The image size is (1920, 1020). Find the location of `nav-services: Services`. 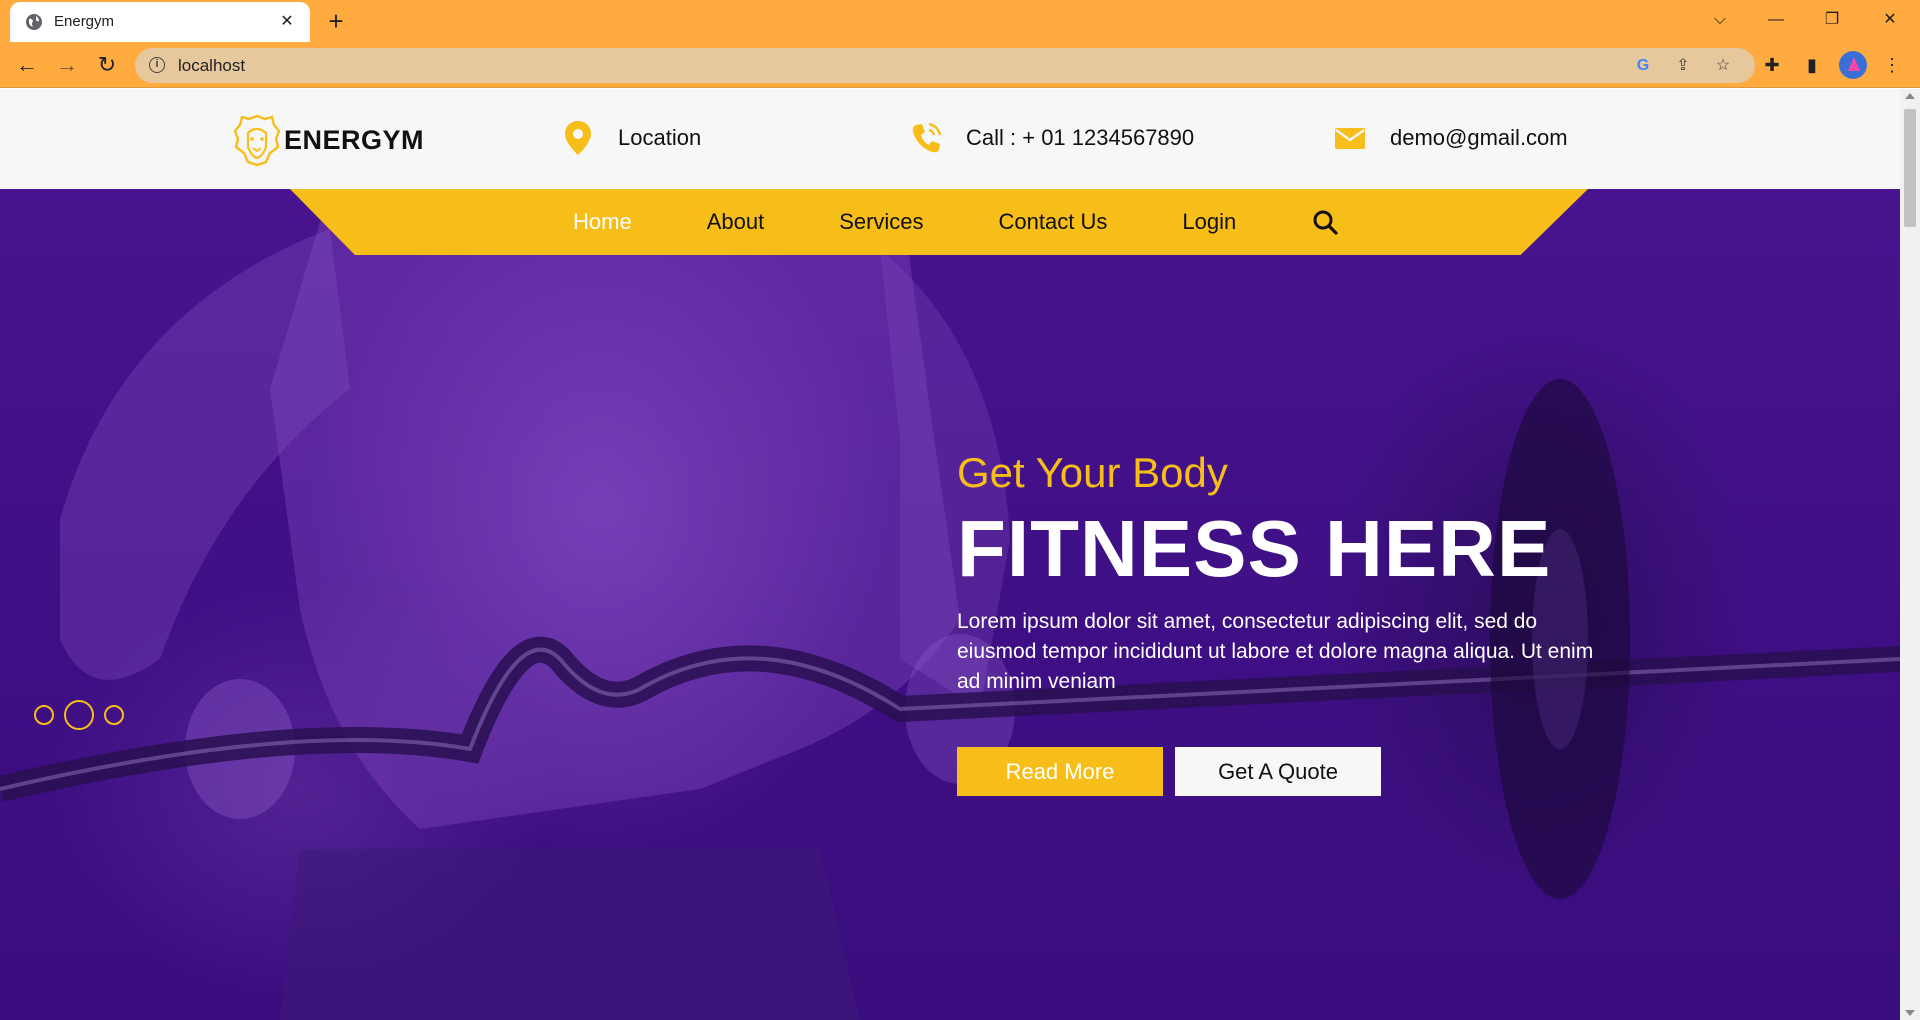

nav-services: Services is located at coordinates (881, 222).